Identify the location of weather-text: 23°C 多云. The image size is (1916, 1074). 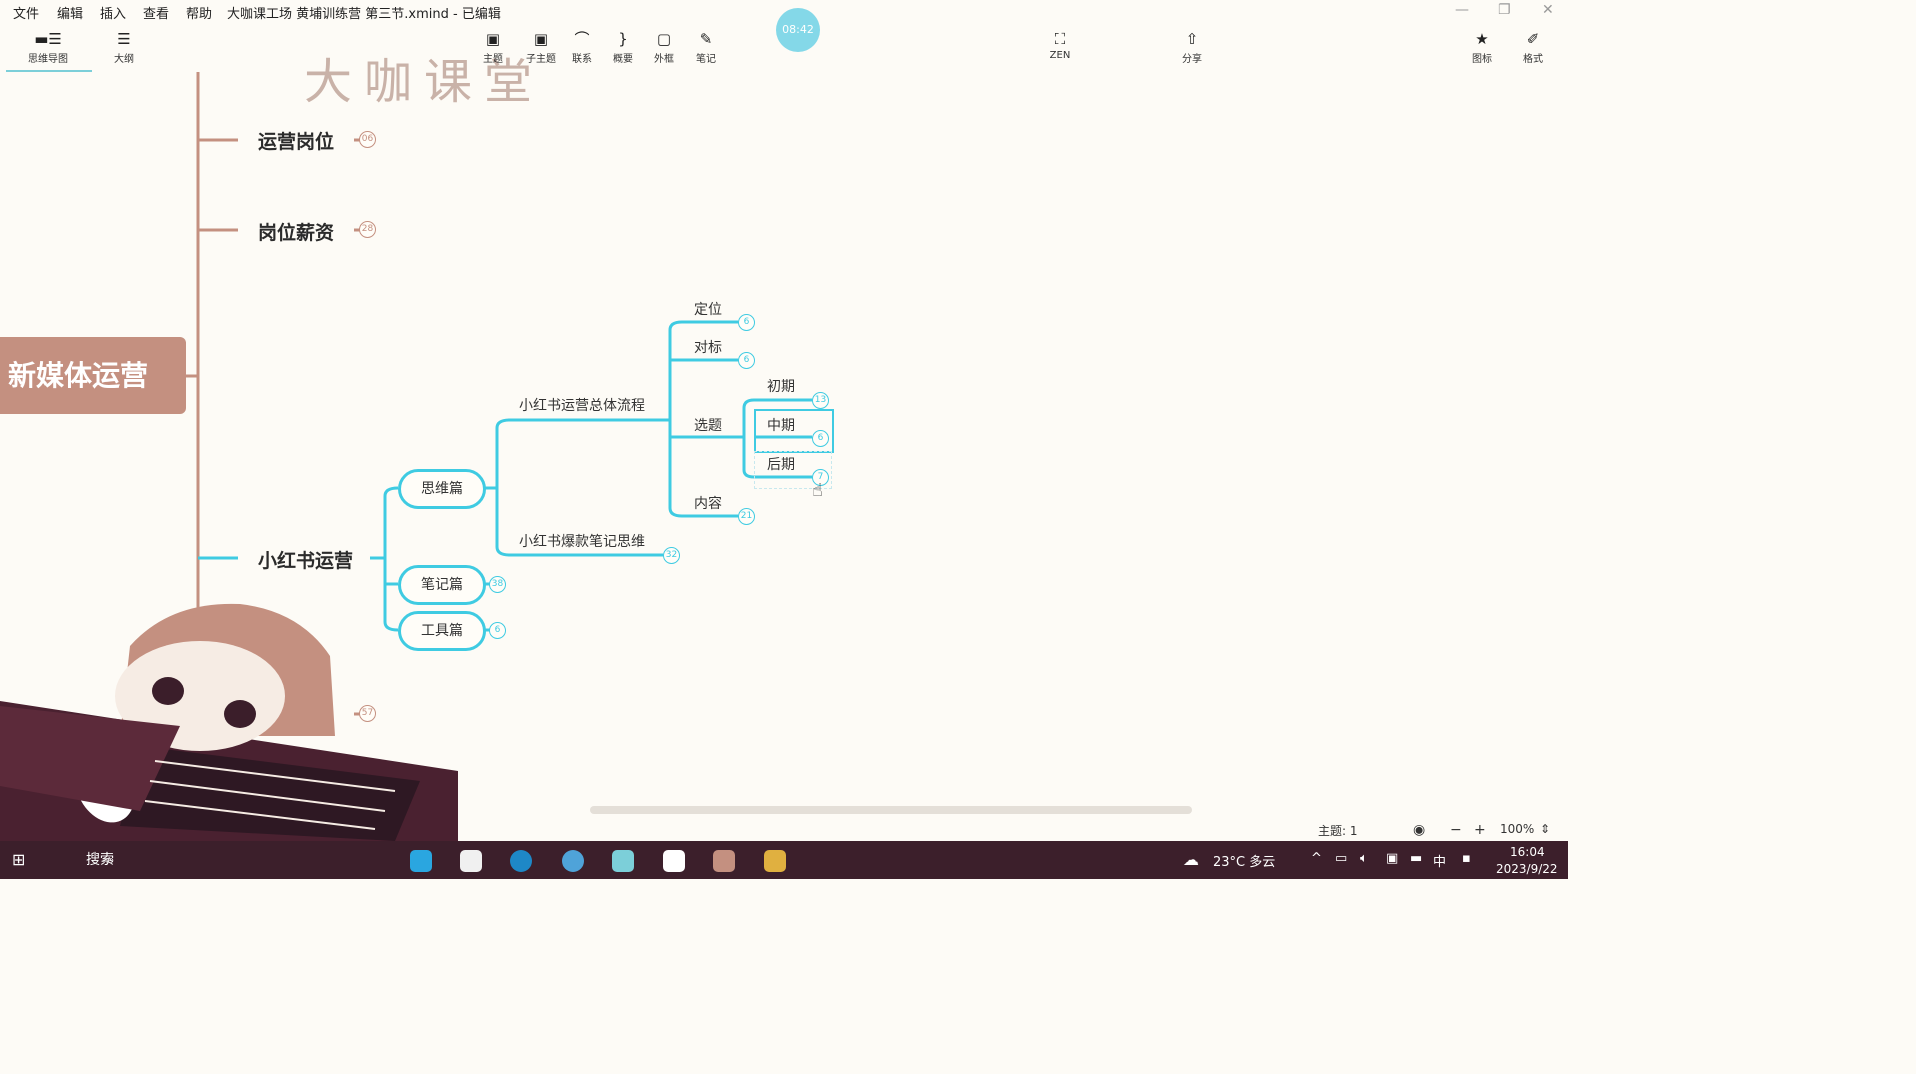
(1244, 860).